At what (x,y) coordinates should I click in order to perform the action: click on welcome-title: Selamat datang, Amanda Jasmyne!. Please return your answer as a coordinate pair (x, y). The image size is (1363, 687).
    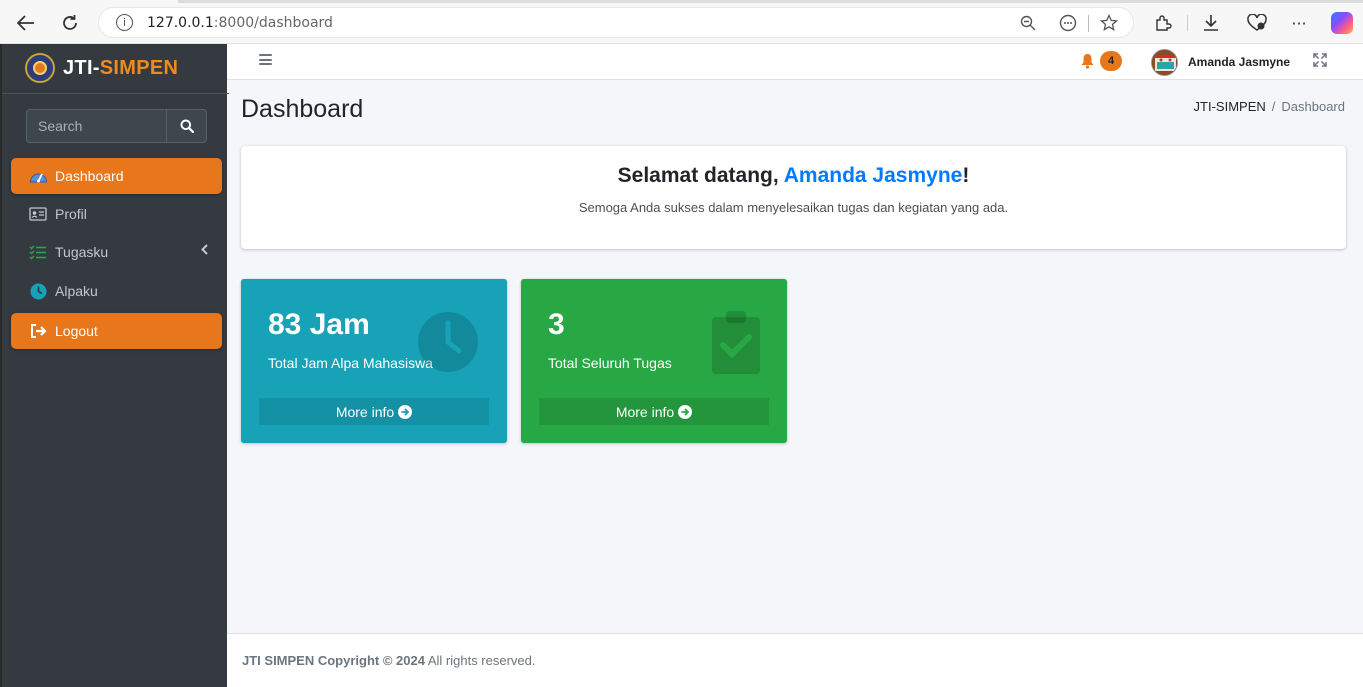
    Looking at the image, I should click on (793, 175).